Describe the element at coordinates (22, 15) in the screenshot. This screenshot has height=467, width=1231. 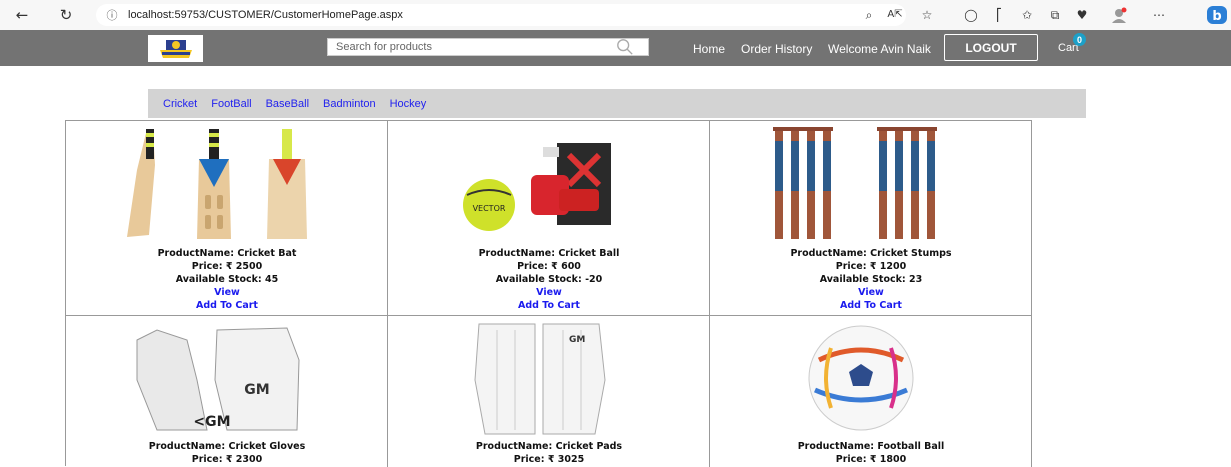
I see `back-icon: ←` at that location.